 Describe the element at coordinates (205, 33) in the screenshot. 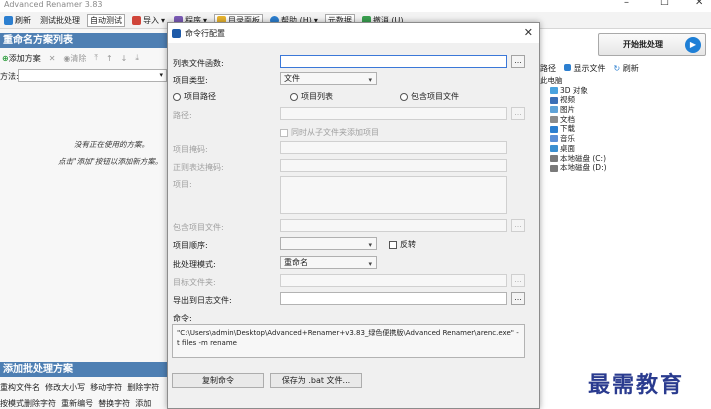

I see `dialog-title: 命令行配置` at that location.